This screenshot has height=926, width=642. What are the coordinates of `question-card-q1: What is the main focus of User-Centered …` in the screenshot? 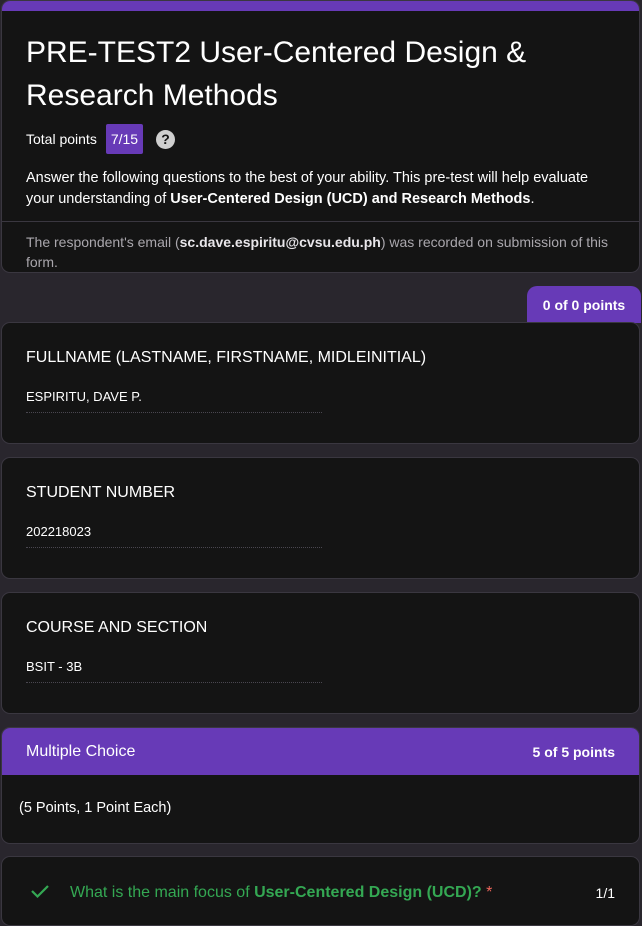 It's located at (320, 891).